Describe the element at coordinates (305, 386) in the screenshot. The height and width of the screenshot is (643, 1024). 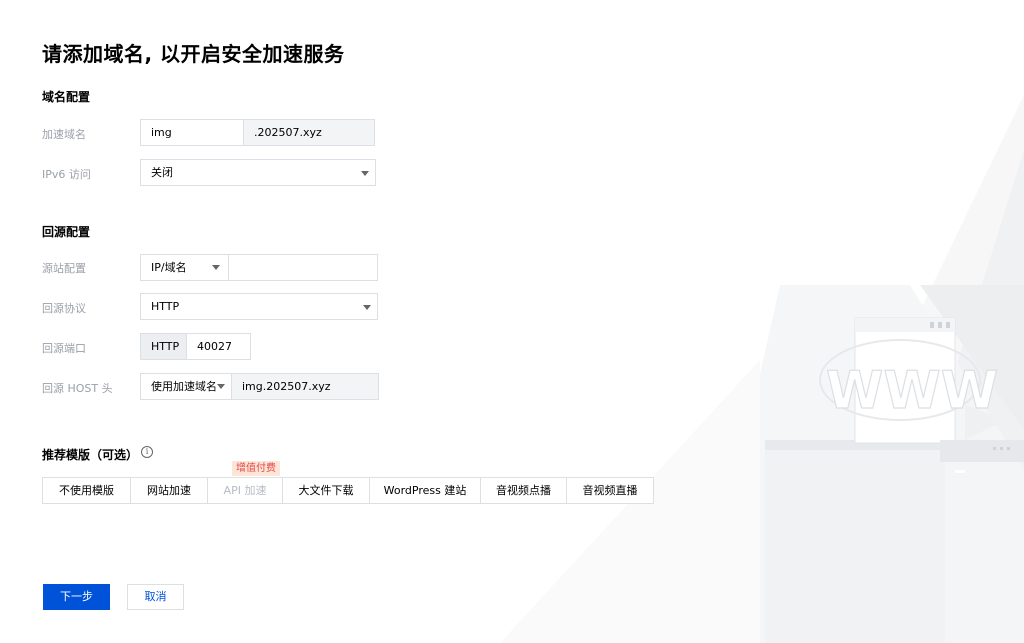
I see `host-value: img.202507.xyz` at that location.